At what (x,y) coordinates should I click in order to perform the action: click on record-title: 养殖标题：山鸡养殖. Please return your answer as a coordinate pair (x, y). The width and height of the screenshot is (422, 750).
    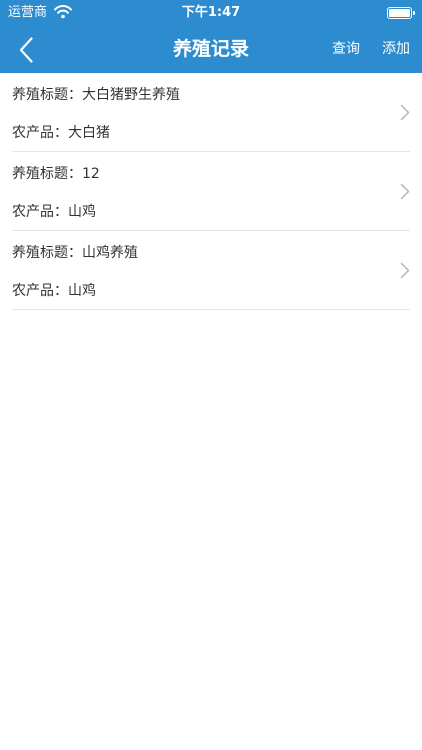
    Looking at the image, I should click on (75, 253).